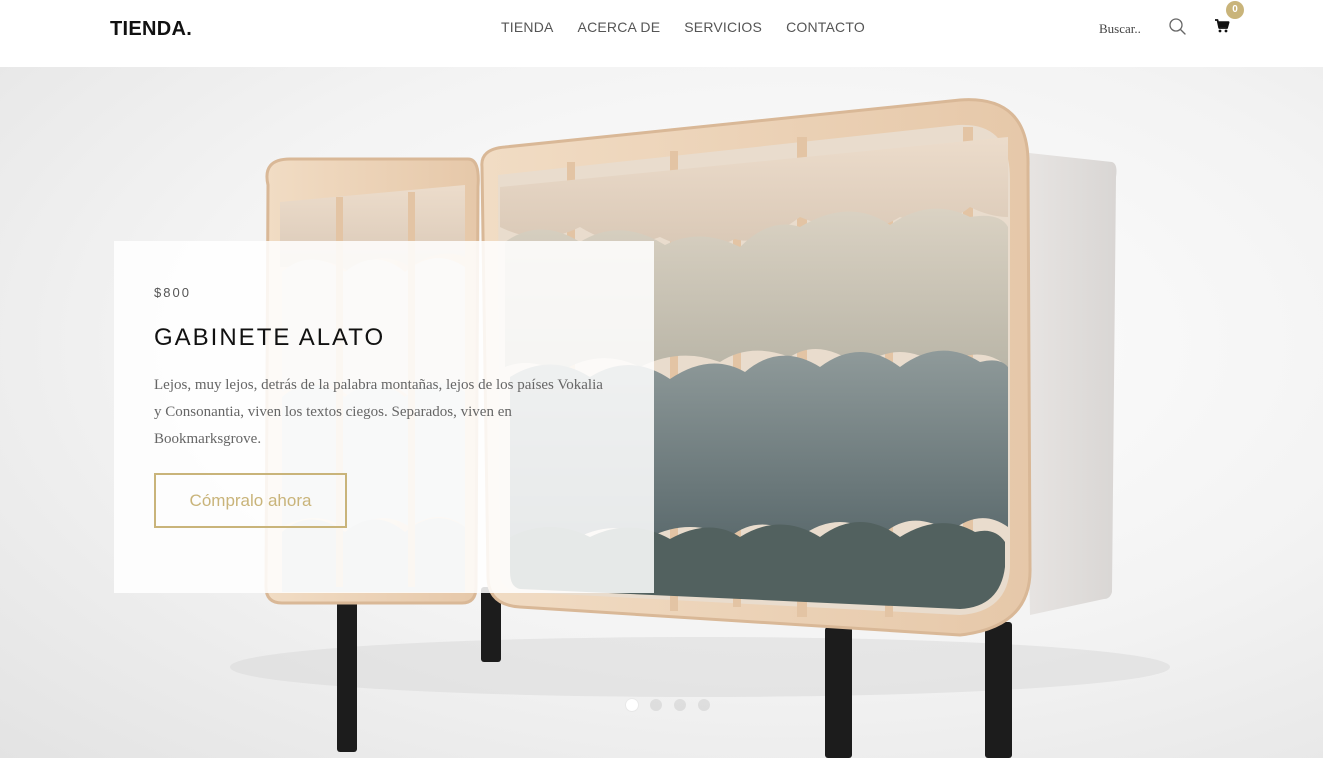  What do you see at coordinates (1129, 29) in the screenshot?
I see `search-input` at bounding box center [1129, 29].